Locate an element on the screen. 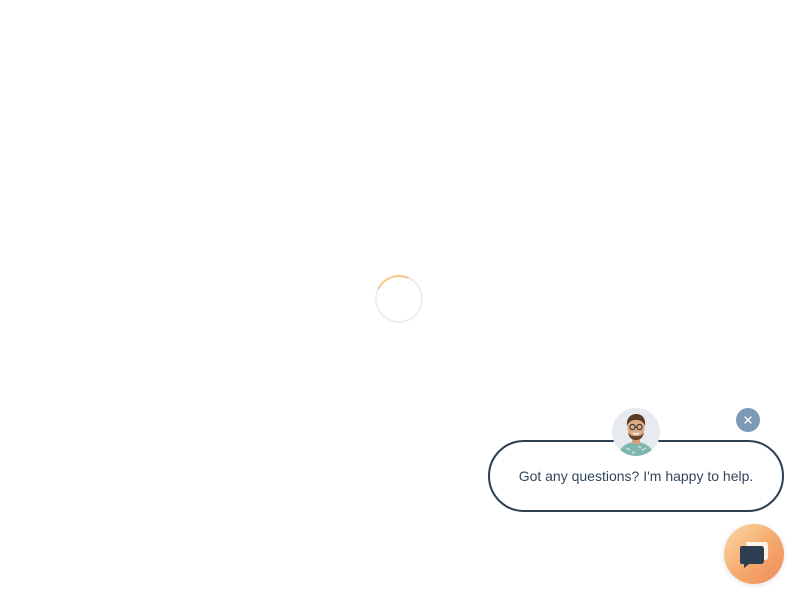  close-icon is located at coordinates (748, 420).